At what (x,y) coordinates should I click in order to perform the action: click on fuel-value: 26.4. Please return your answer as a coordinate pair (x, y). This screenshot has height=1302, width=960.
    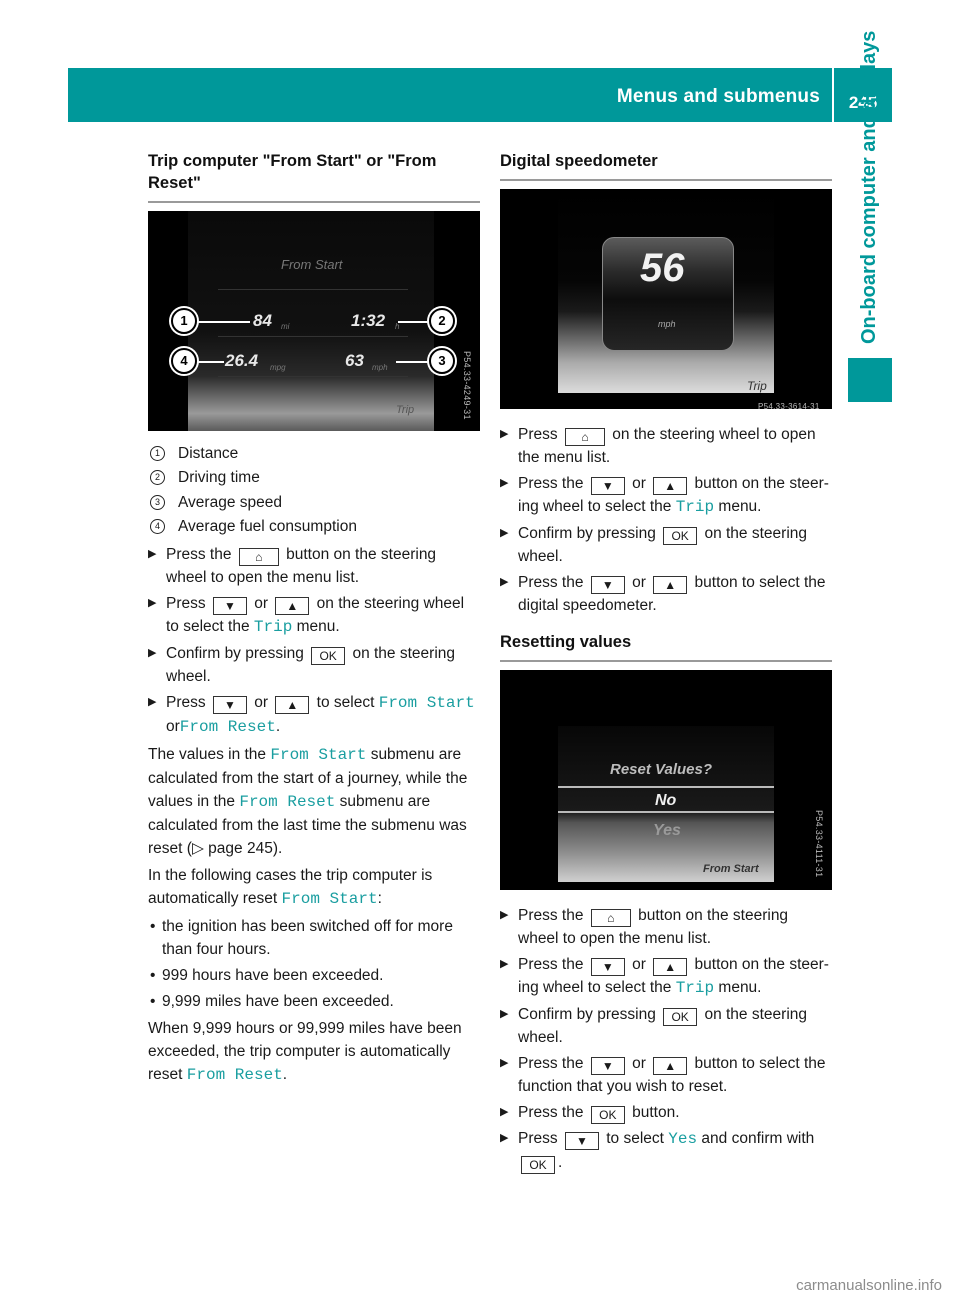
    Looking at the image, I should click on (242, 360).